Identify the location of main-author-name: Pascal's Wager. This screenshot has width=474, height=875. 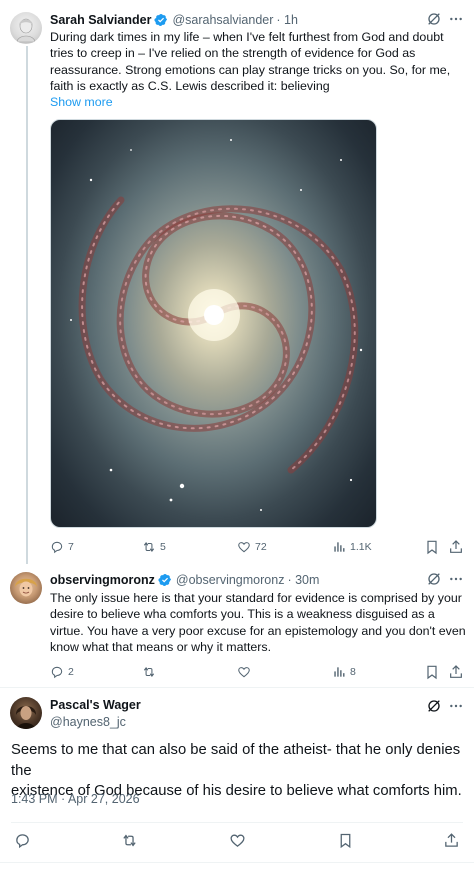
(95, 705).